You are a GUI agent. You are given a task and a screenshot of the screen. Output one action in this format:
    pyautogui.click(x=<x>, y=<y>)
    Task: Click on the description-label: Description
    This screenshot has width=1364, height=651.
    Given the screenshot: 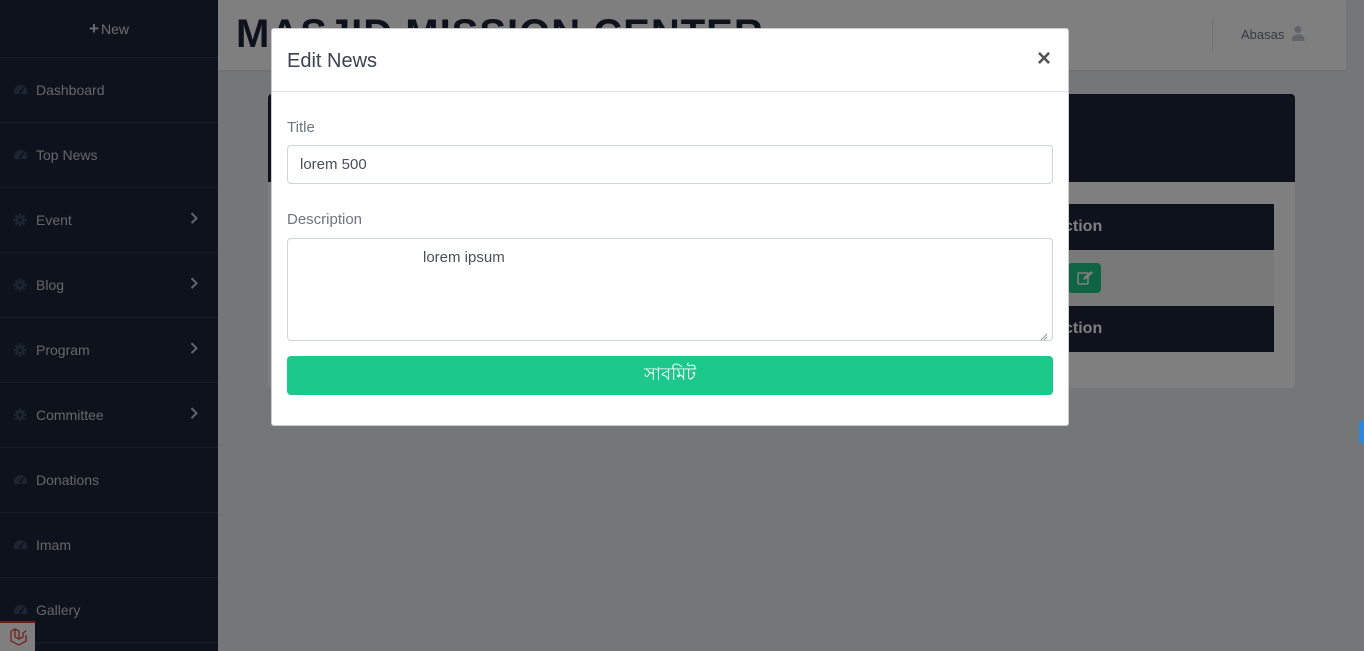 What is the action you would take?
    pyautogui.click(x=325, y=219)
    